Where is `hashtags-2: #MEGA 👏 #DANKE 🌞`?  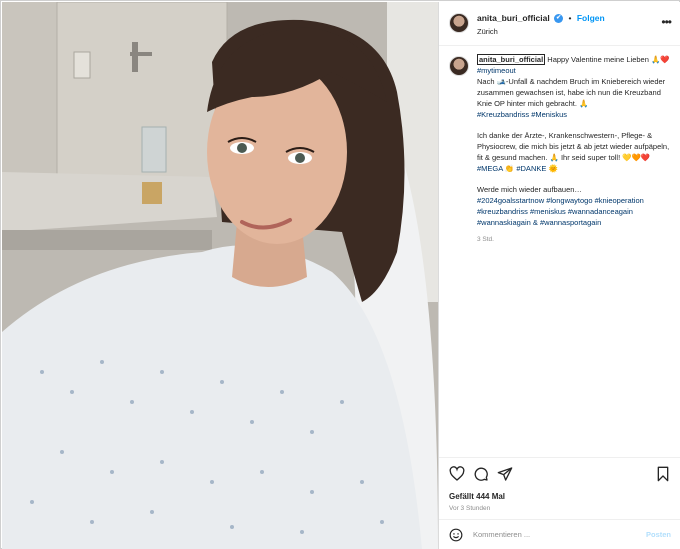 hashtags-2: #MEGA 👏 #DANKE 🌞 is located at coordinates (517, 168).